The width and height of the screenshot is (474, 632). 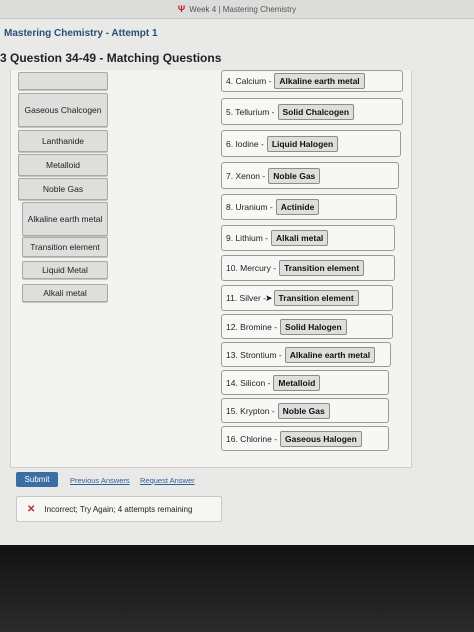 What do you see at coordinates (247, 238) in the screenshot?
I see `row-label: 9. Lithium -` at bounding box center [247, 238].